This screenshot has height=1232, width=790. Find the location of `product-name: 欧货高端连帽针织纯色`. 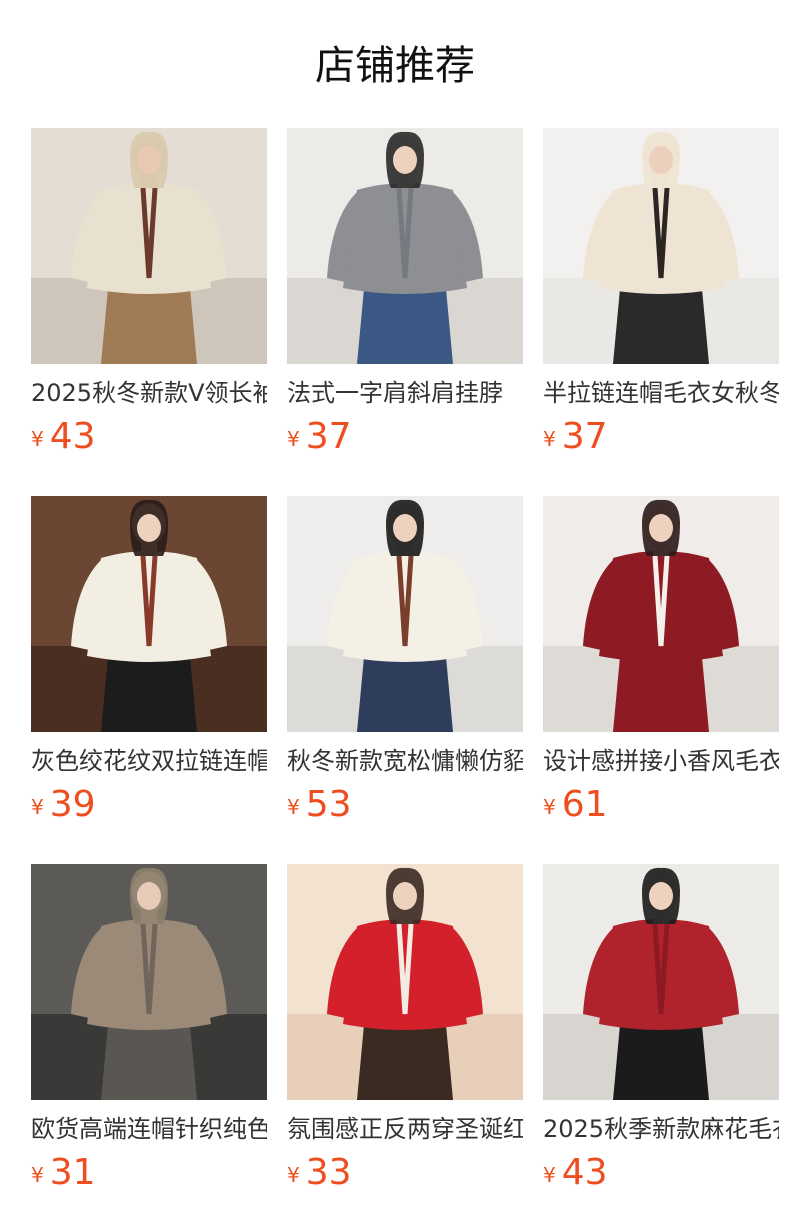

product-name: 欧货高端连帽针织纯色 is located at coordinates (149, 1129).